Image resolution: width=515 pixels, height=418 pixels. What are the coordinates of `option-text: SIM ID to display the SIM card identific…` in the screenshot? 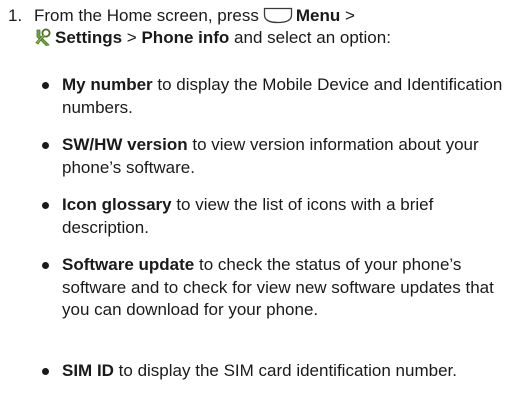 It's located at (274, 371).